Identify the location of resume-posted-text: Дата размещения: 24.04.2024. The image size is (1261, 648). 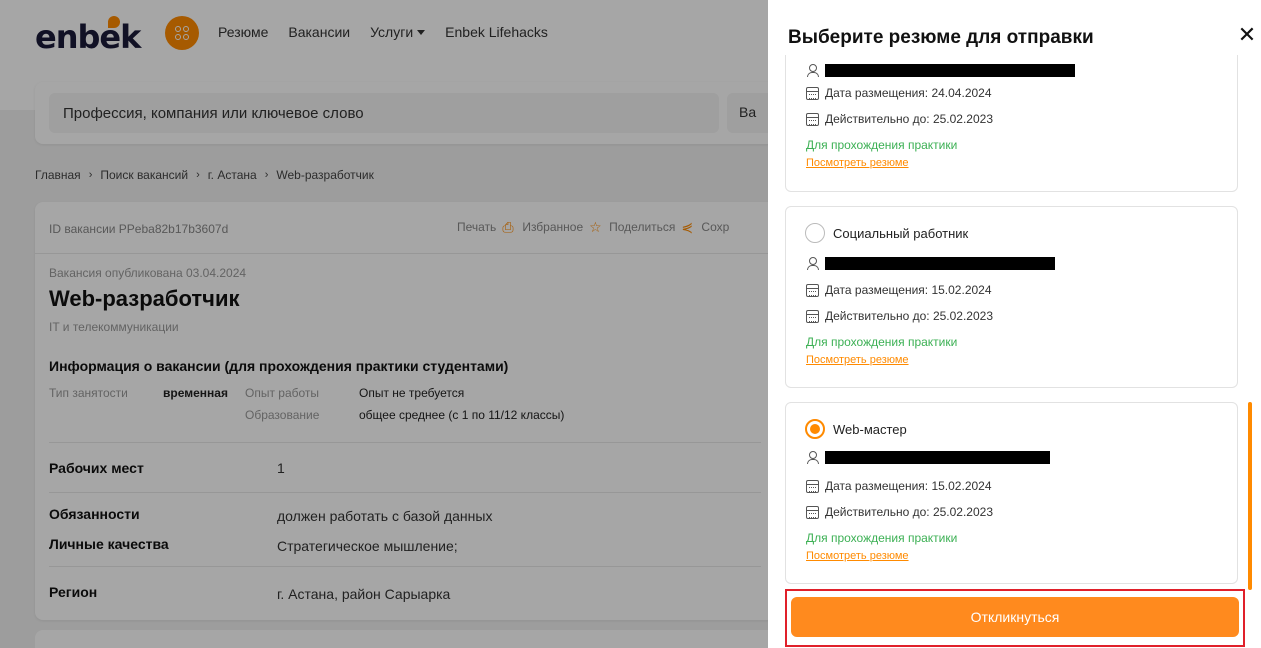
(908, 93).